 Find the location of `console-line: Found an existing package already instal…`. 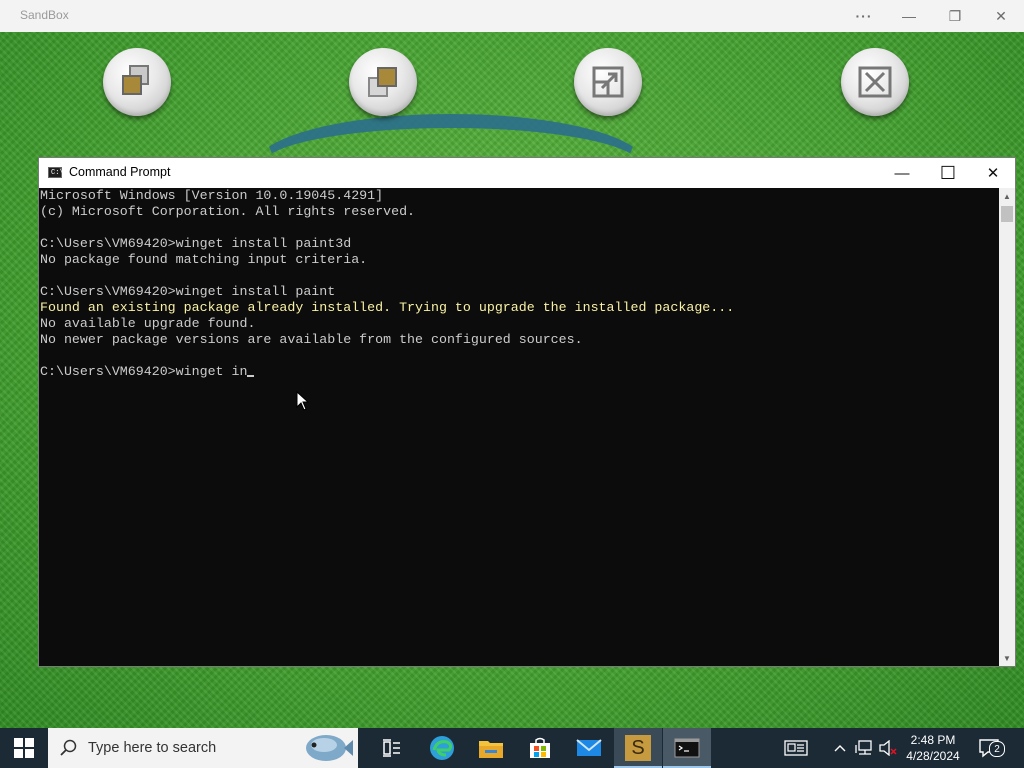

console-line: Found an existing package already instal… is located at coordinates (520, 308).